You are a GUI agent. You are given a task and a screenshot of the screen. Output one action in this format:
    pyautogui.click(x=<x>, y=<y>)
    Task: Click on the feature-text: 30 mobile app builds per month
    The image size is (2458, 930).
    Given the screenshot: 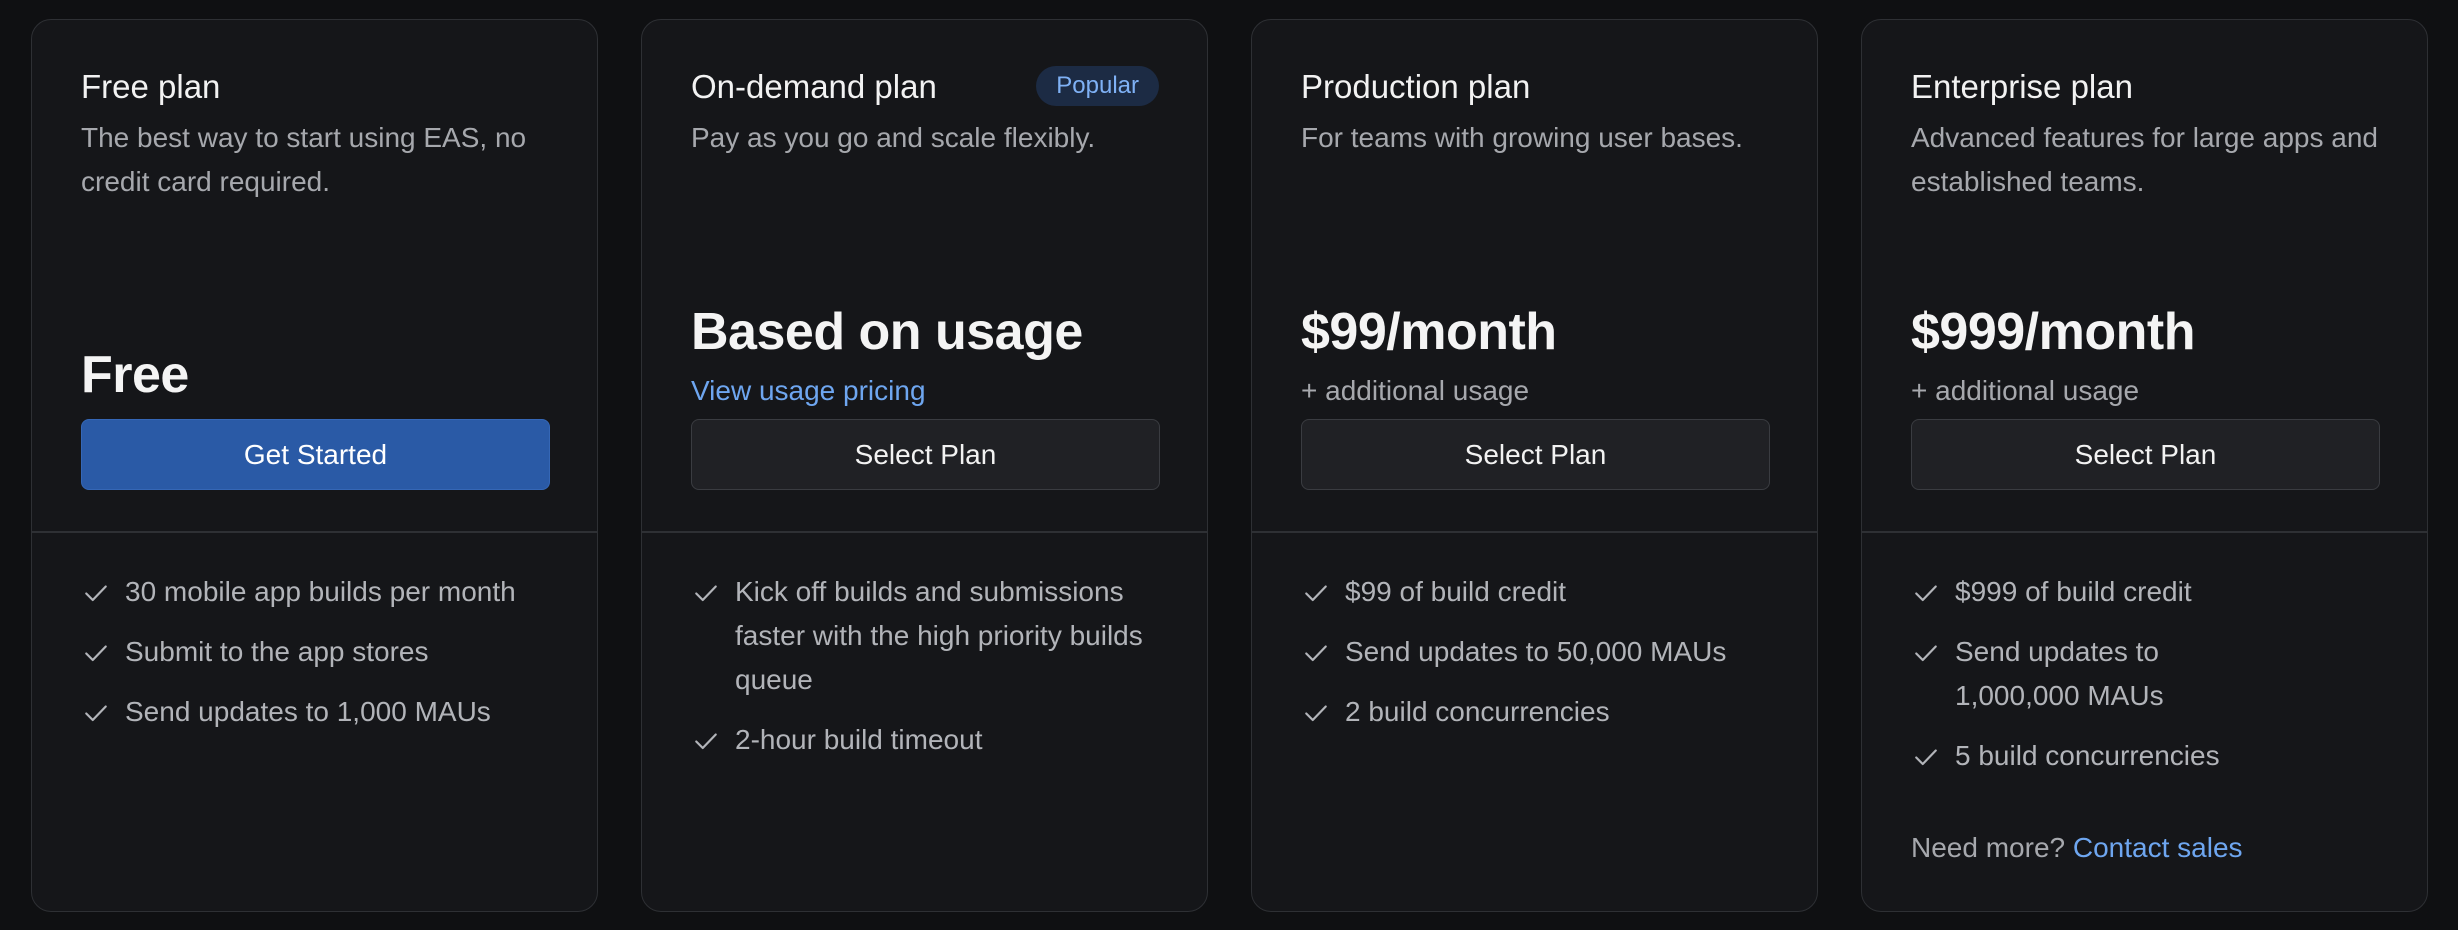 What is the action you would take?
    pyautogui.click(x=320, y=591)
    